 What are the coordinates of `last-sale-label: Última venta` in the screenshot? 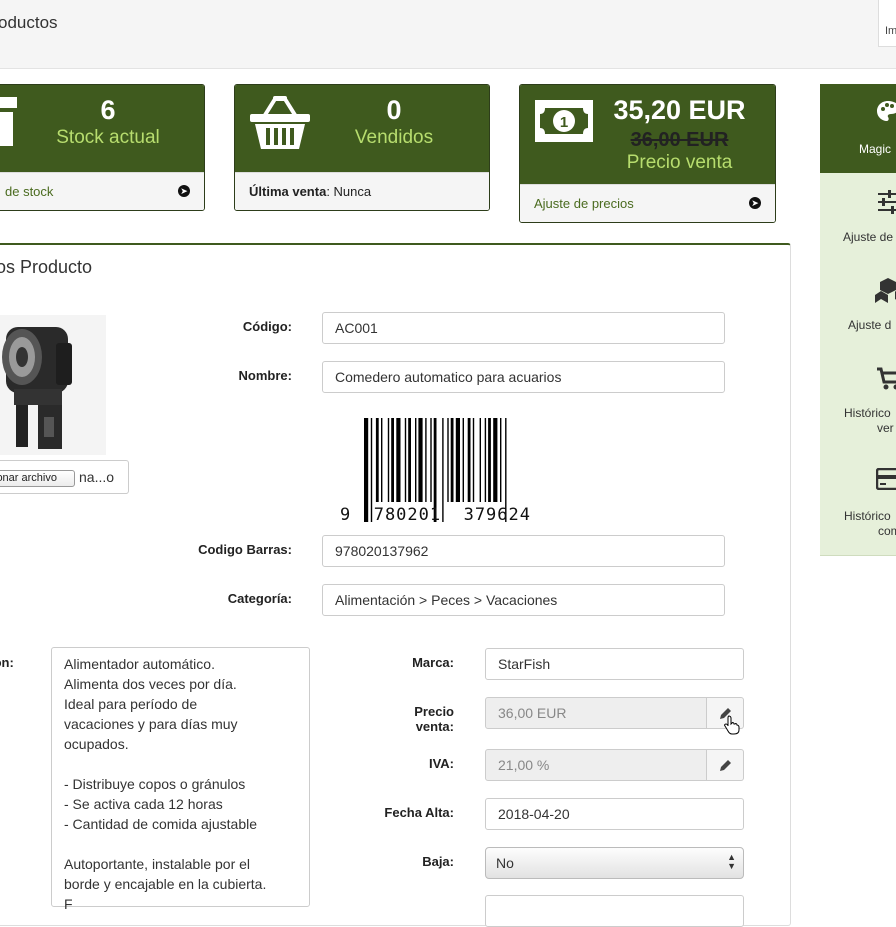 It's located at (287, 191).